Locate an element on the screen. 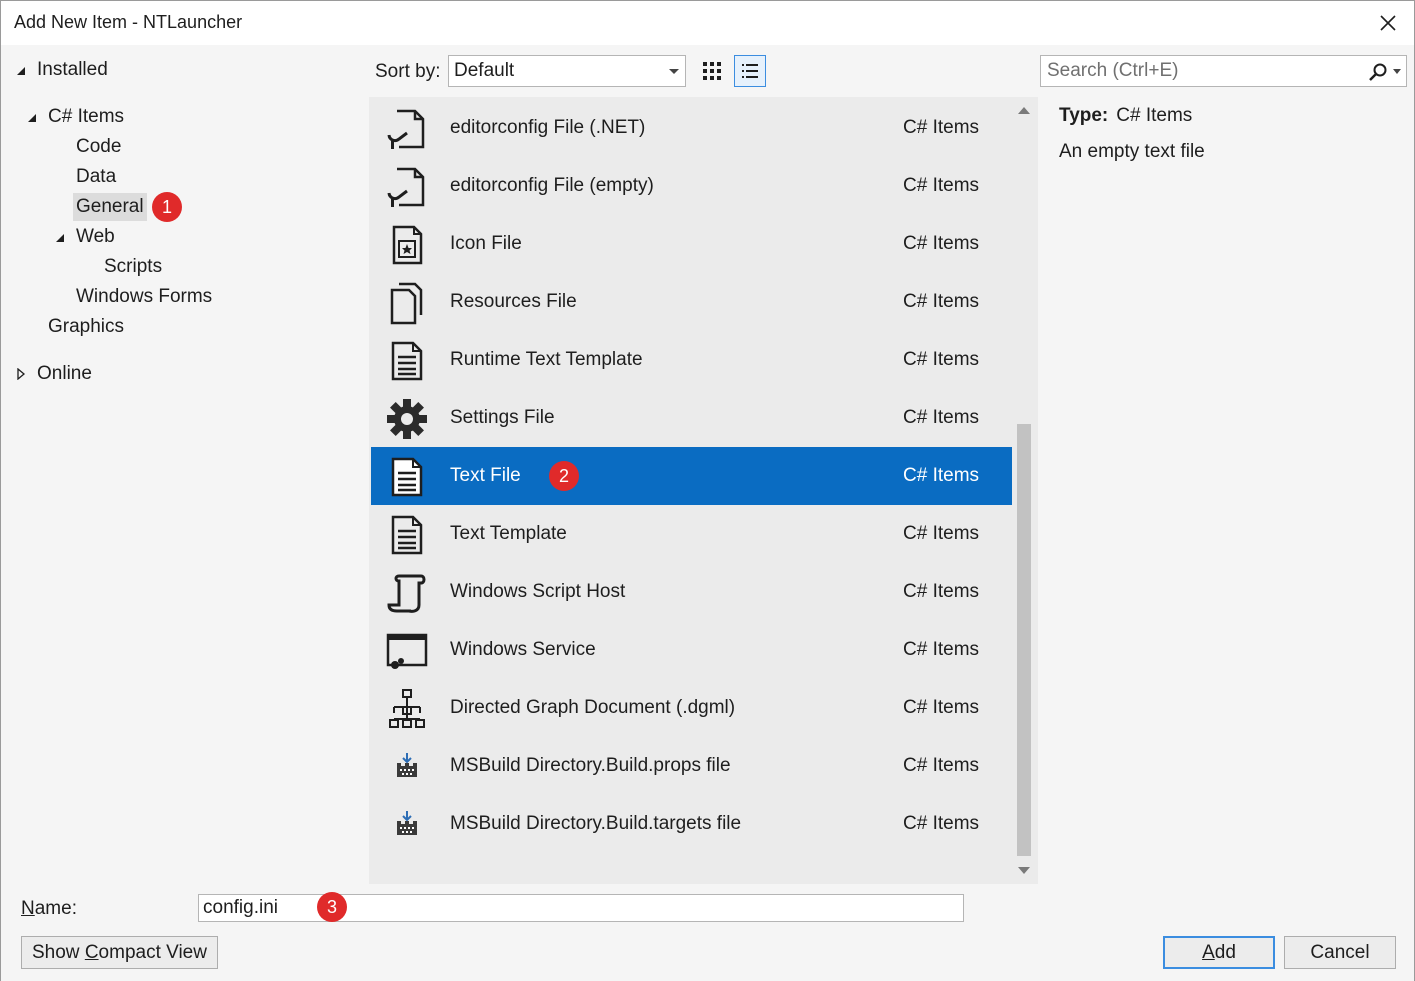 The width and height of the screenshot is (1415, 981). item-name: editorconfig File (.NET) is located at coordinates (548, 127).